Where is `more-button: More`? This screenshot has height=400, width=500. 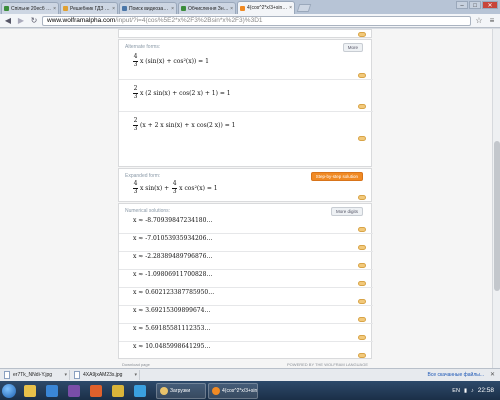 more-button: More is located at coordinates (352, 47).